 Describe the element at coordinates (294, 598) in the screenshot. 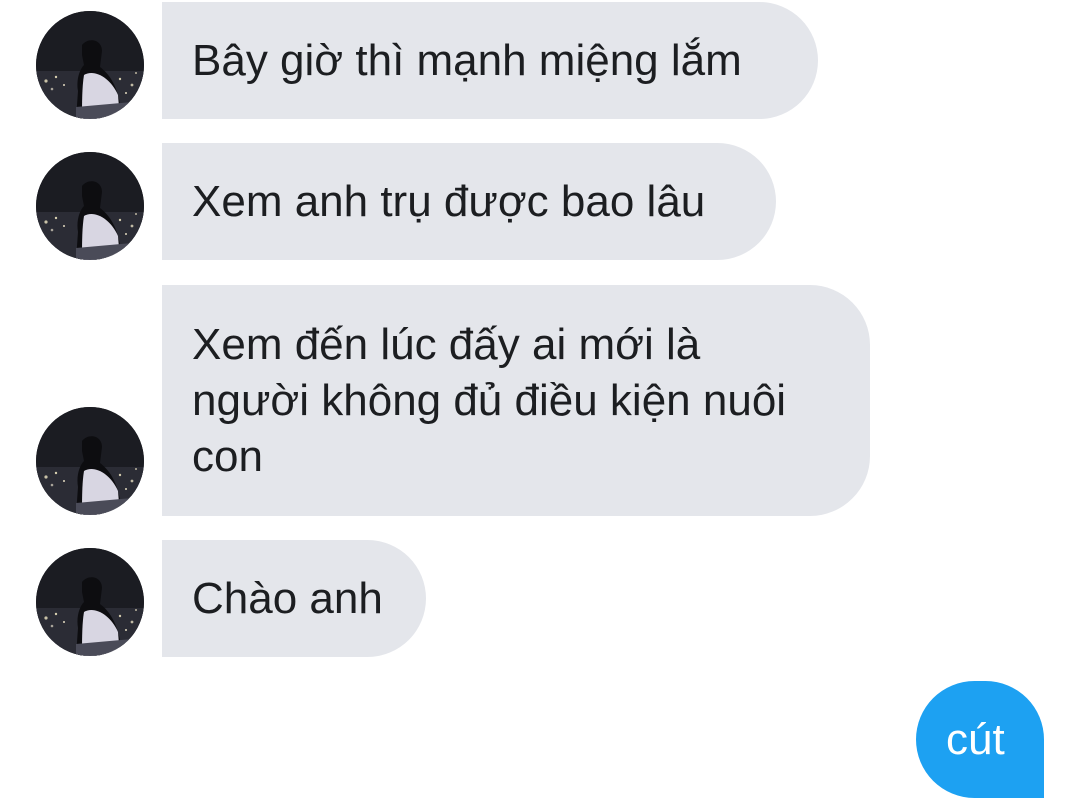

I see `incoming-message: Chào anh` at that location.